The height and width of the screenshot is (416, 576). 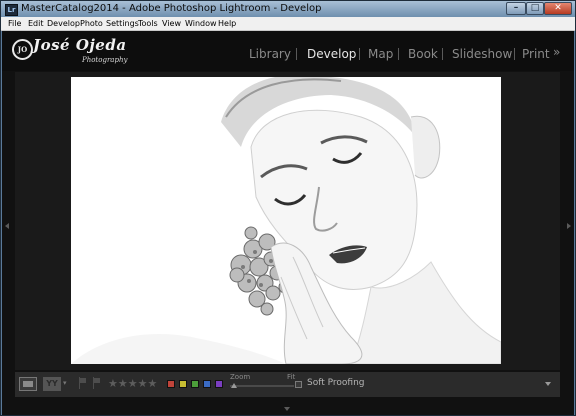 I want to click on module-slideshow: Slideshow, so click(x=482, y=54).